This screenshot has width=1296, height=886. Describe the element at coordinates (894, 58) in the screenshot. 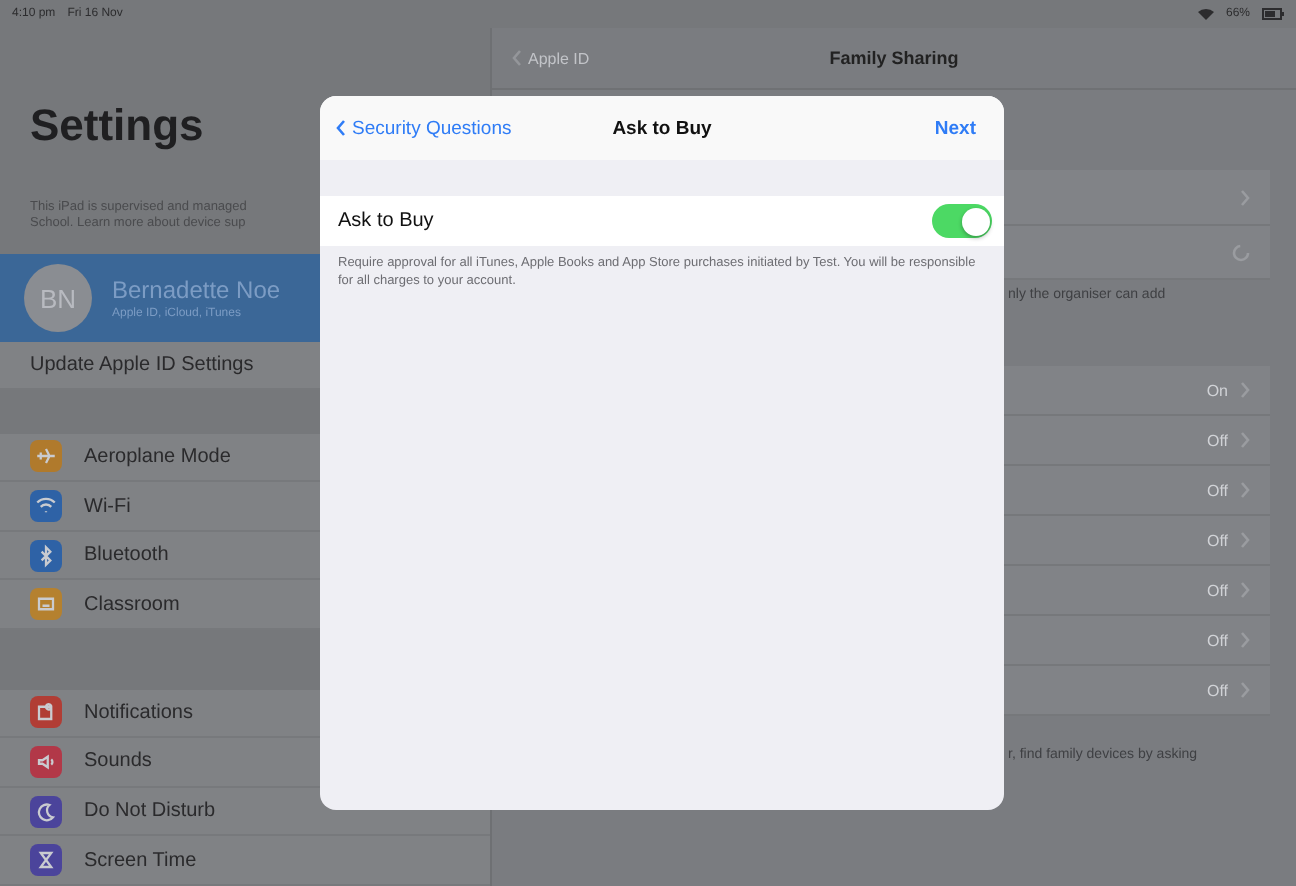

I see `nav-title: Family Sharing` at that location.